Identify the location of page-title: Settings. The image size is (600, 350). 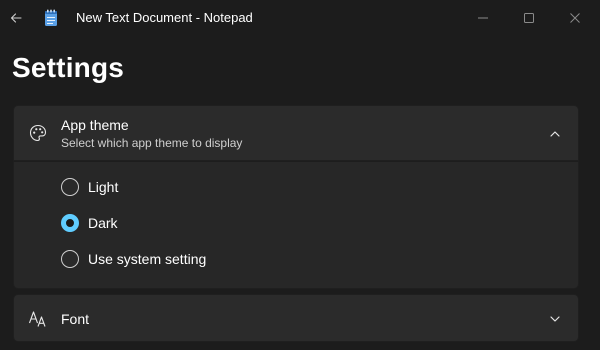
(68, 67).